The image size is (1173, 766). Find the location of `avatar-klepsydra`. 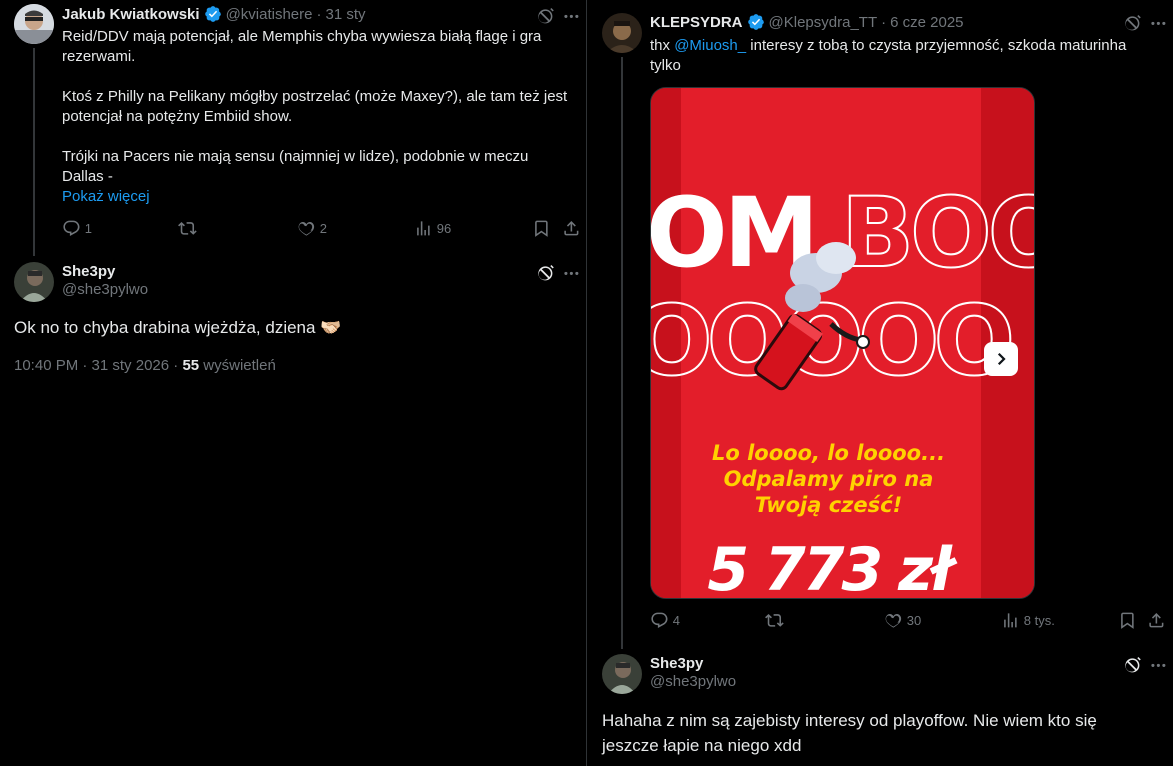

avatar-klepsydra is located at coordinates (622, 33).